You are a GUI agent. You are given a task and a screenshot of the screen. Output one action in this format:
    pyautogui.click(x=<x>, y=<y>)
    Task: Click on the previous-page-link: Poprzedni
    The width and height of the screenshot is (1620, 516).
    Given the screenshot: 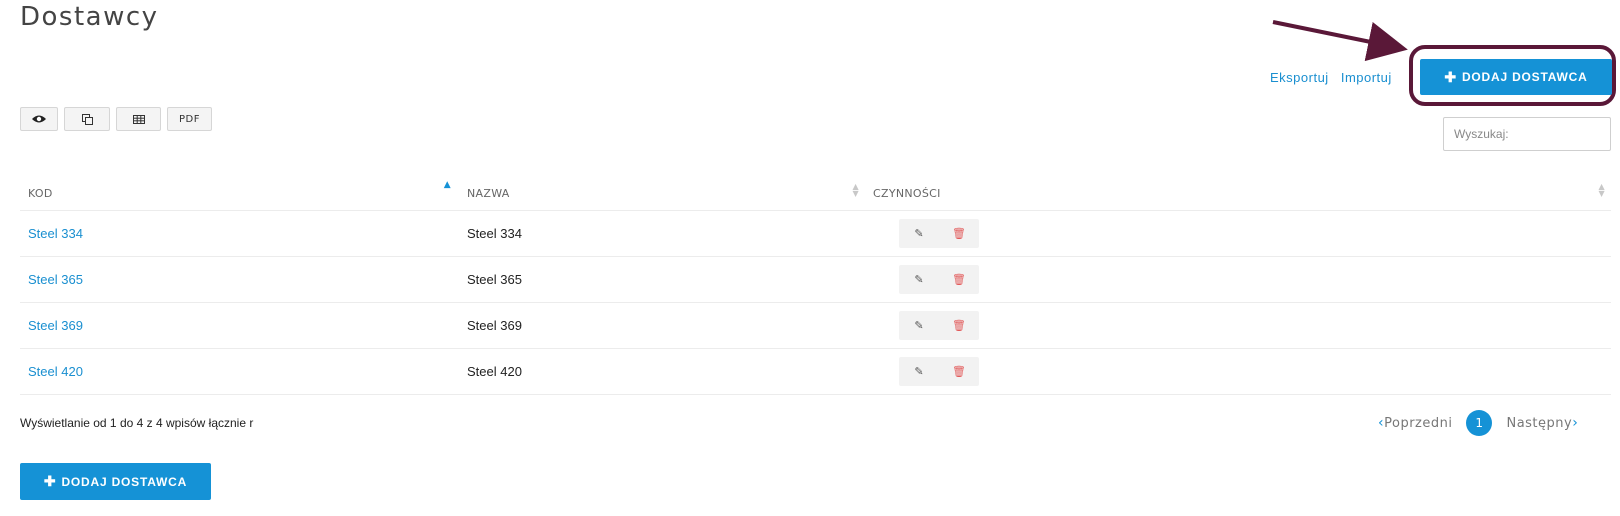 What is the action you would take?
    pyautogui.click(x=1418, y=423)
    